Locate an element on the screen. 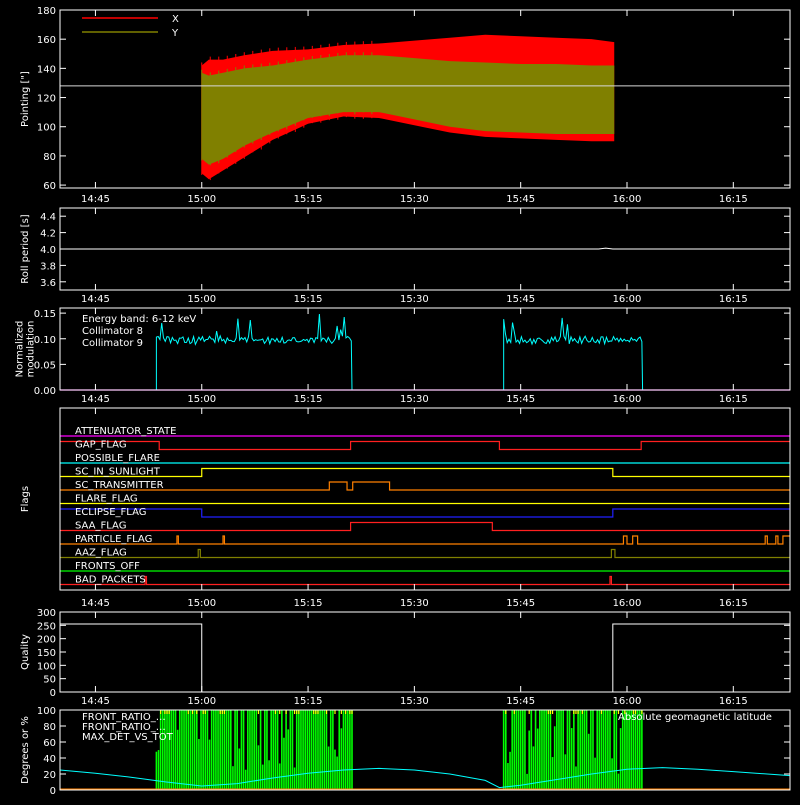  roll-ylabel: Roll period [s] is located at coordinates (25, 248).